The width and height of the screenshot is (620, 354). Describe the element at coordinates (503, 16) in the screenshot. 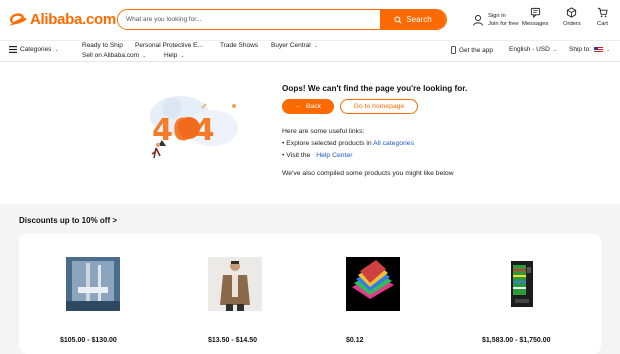

I see `sign-in-link: Sign in` at that location.